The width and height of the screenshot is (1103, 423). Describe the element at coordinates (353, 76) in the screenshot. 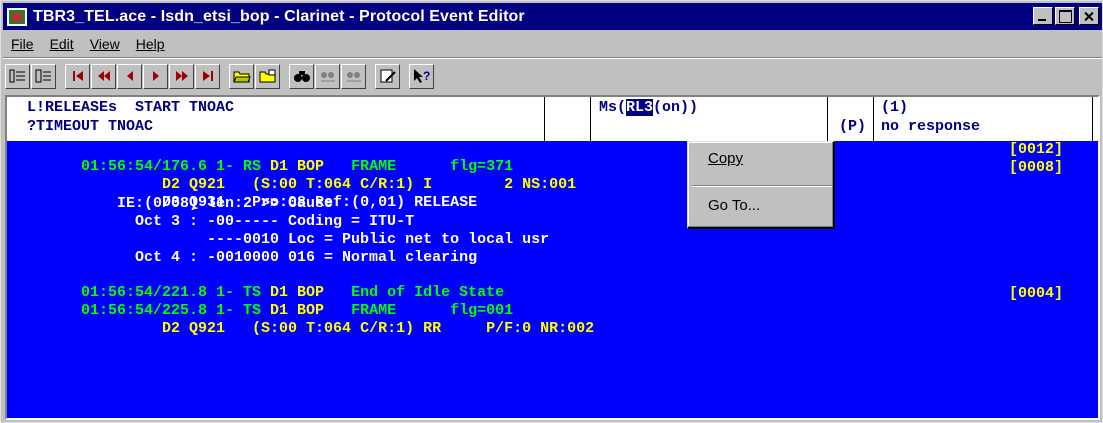

I see `find-next-icon` at that location.